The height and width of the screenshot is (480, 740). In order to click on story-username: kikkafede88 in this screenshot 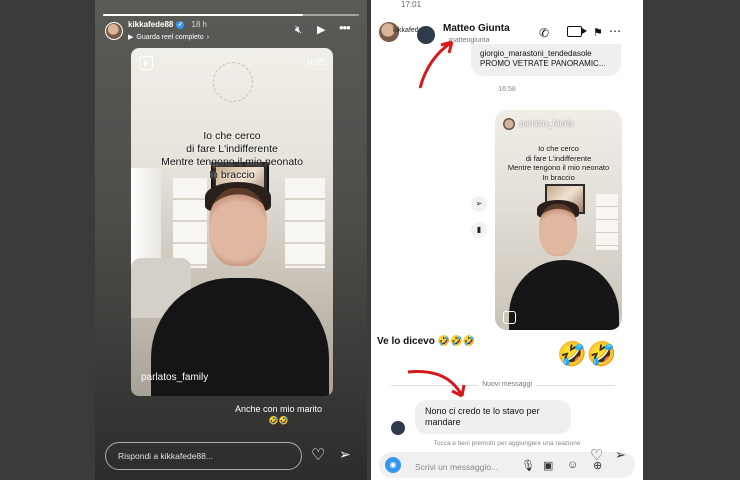, I will do `click(150, 24)`.